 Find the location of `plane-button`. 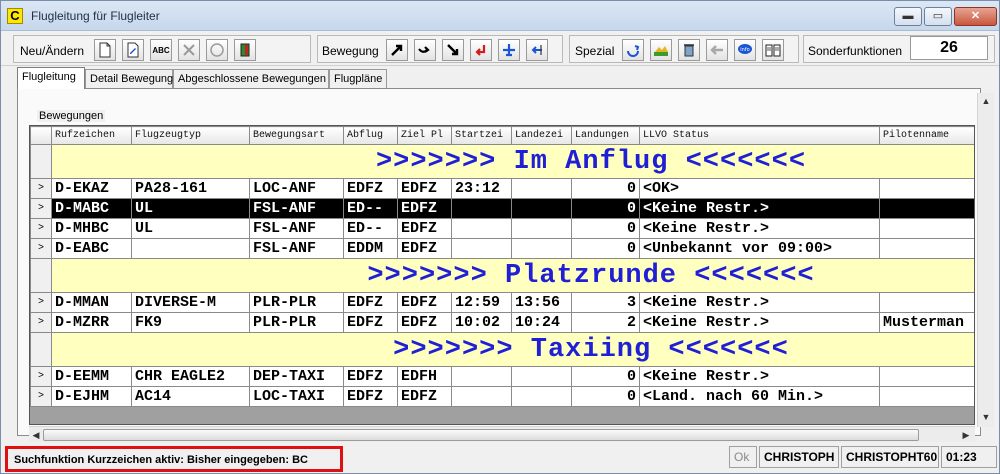

plane-button is located at coordinates (509, 50).